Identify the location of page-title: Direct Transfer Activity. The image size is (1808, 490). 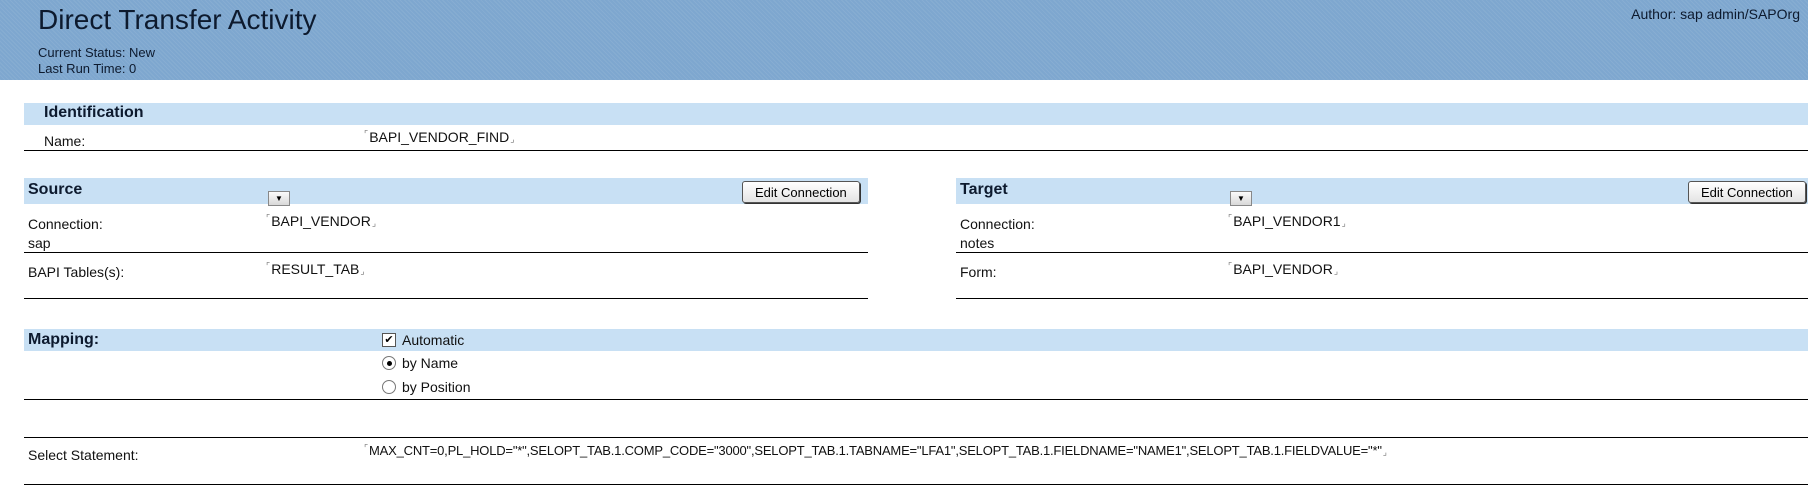
(177, 19).